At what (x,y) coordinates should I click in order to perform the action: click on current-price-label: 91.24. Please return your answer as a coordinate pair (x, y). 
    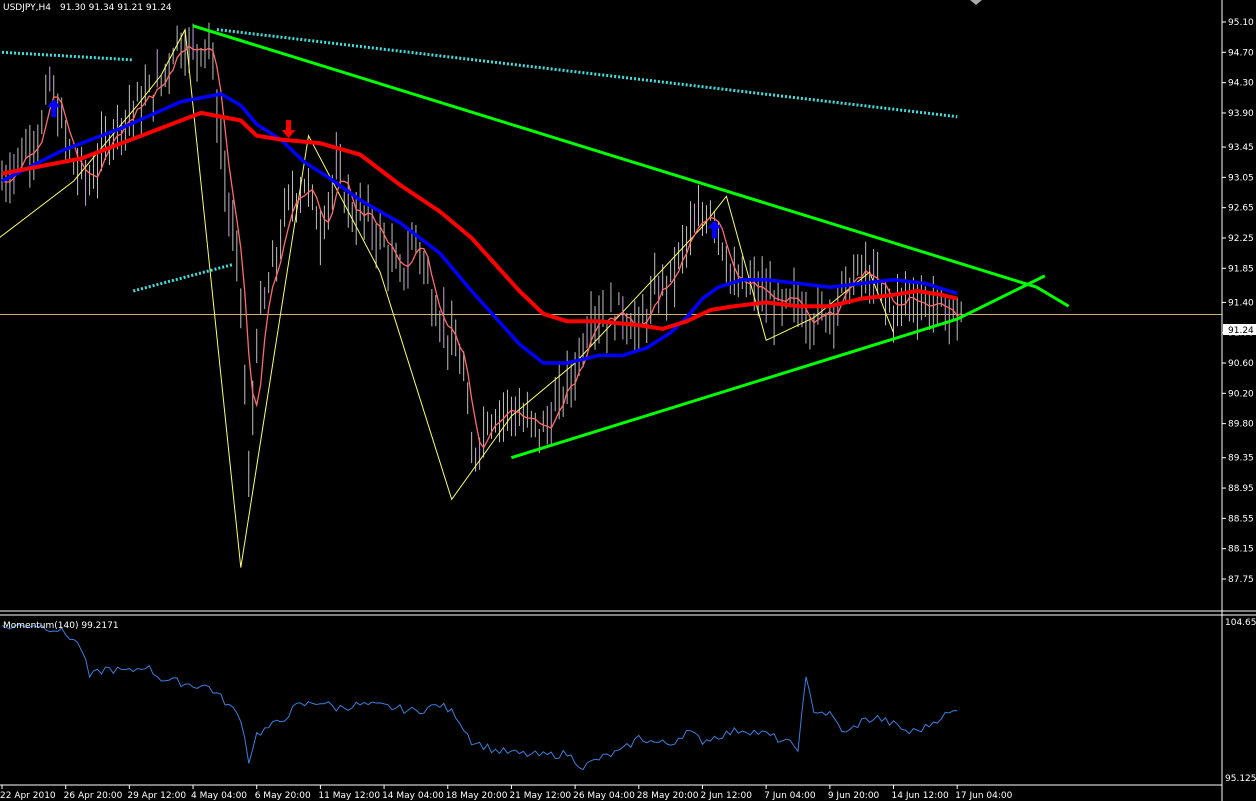
    Looking at the image, I should click on (1241, 331).